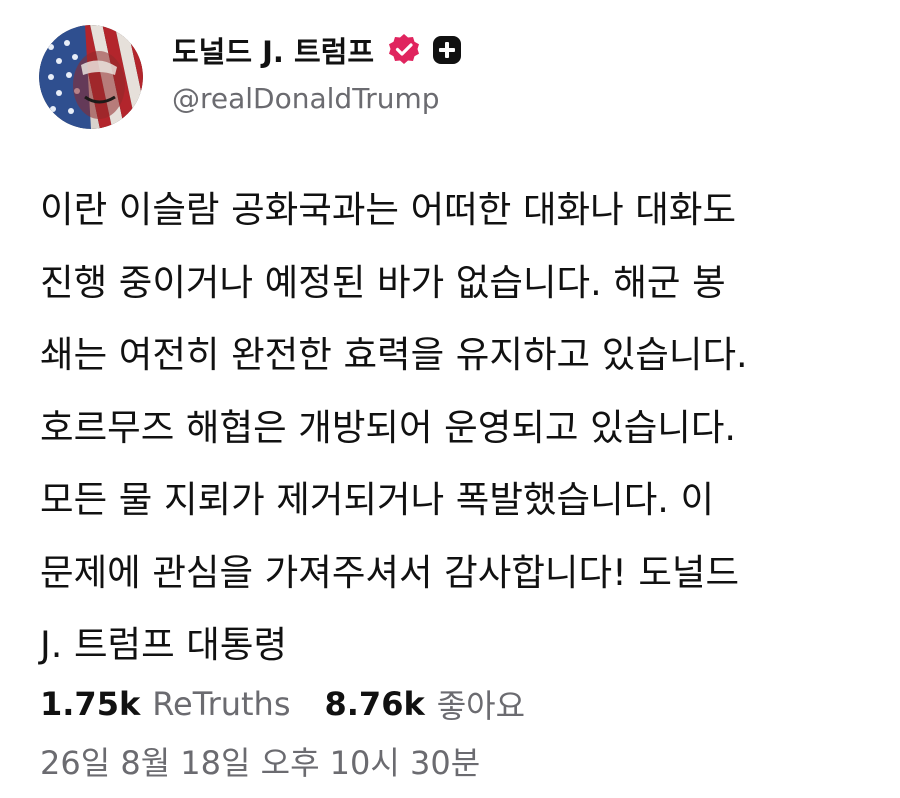  What do you see at coordinates (383, 282) in the screenshot?
I see `post-body-line: 진행 중이거나 예정된 바가 없습니다. 해군 봉` at bounding box center [383, 282].